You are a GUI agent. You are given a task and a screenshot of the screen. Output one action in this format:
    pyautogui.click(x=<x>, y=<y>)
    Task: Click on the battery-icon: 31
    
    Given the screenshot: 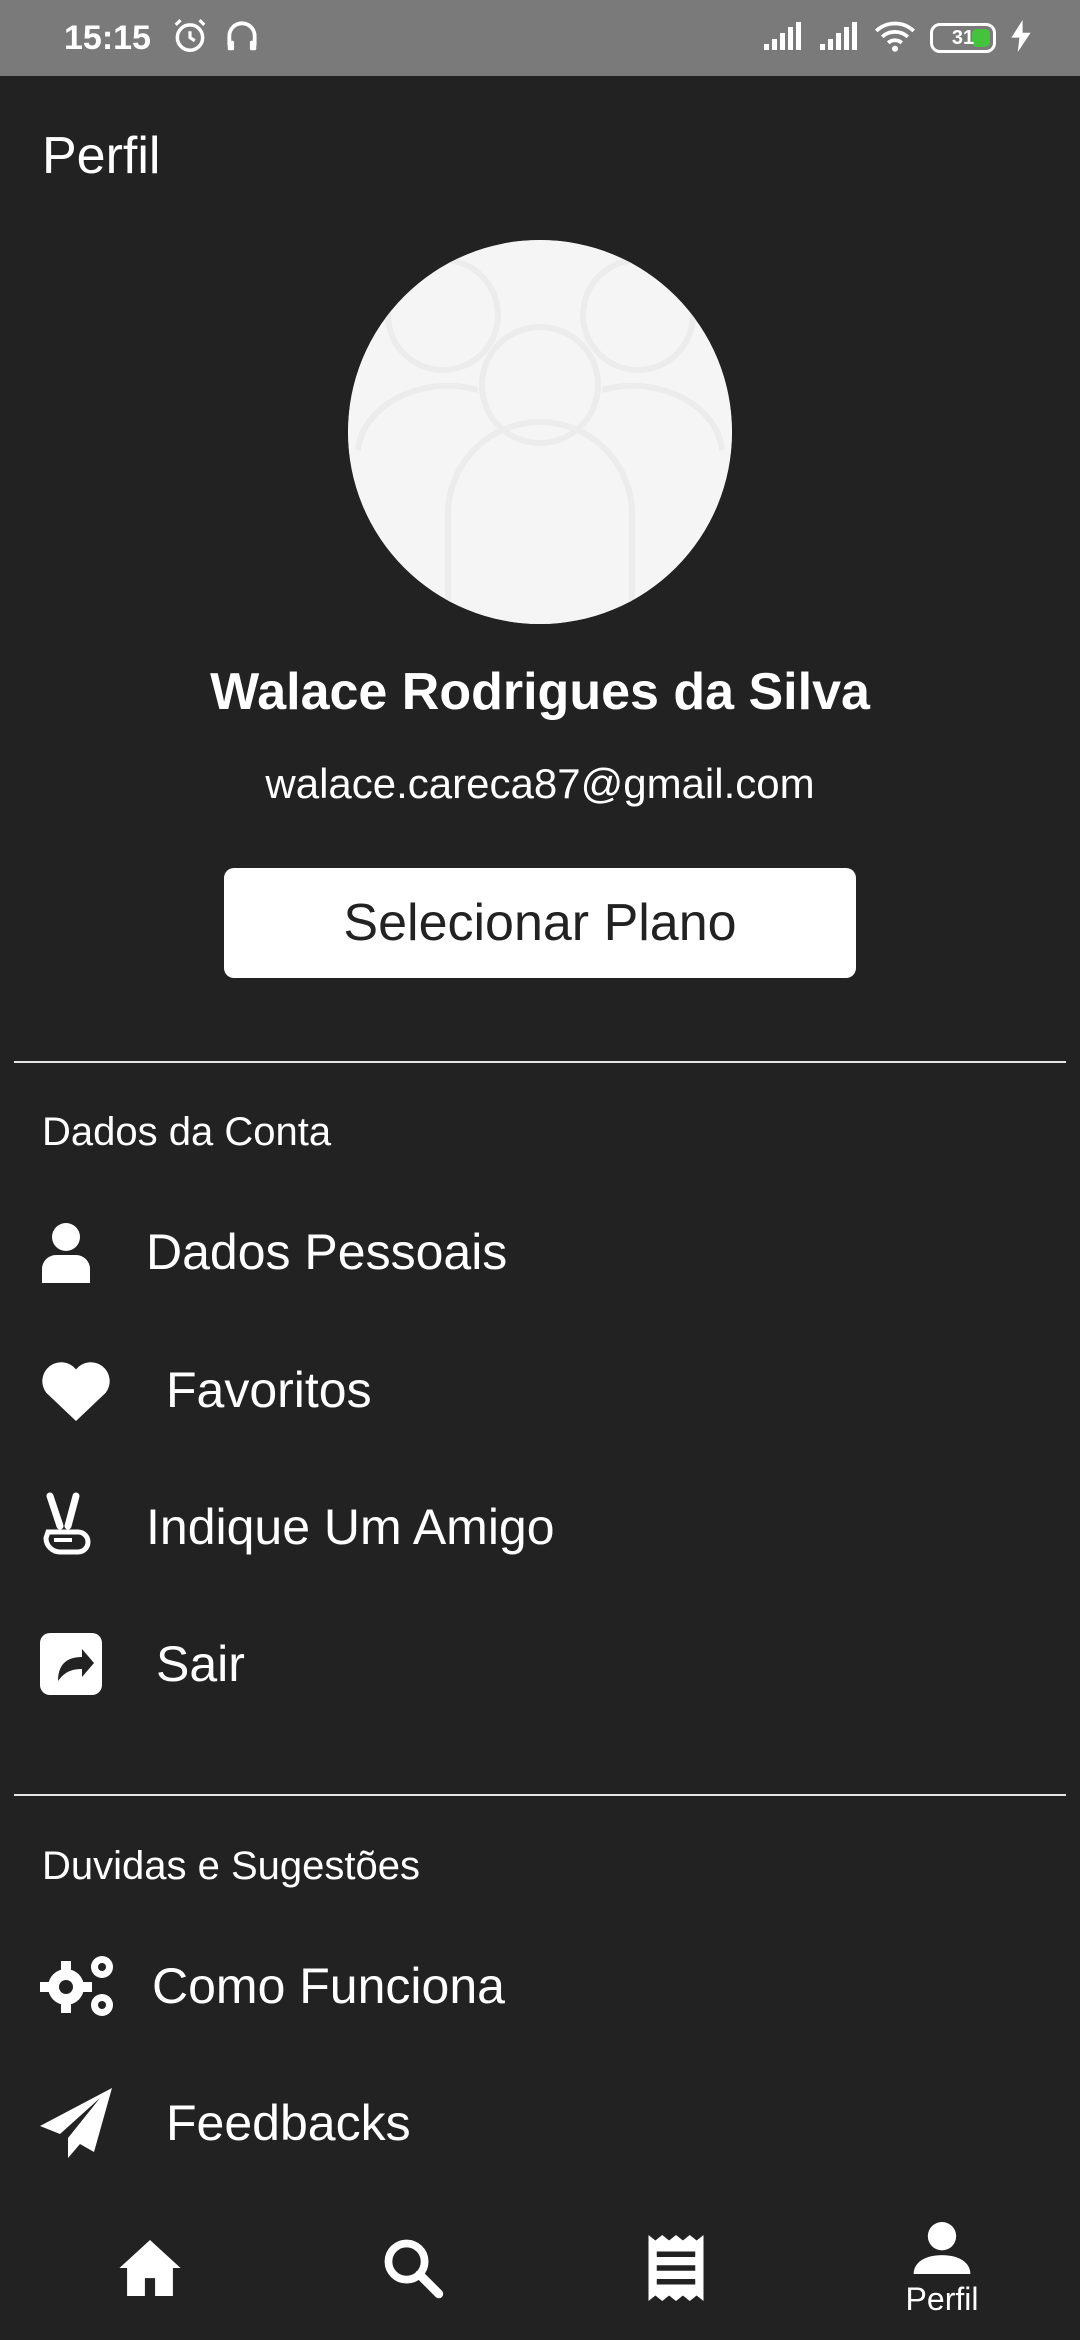 What is the action you would take?
    pyautogui.click(x=963, y=38)
    